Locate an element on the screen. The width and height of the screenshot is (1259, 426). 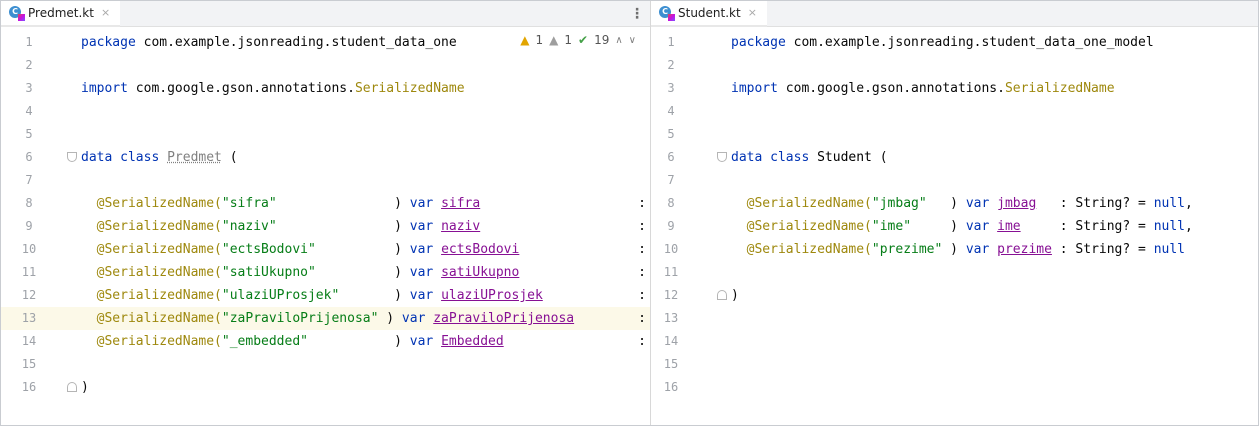
code-token: ulaziUProsjek is located at coordinates (492, 295).